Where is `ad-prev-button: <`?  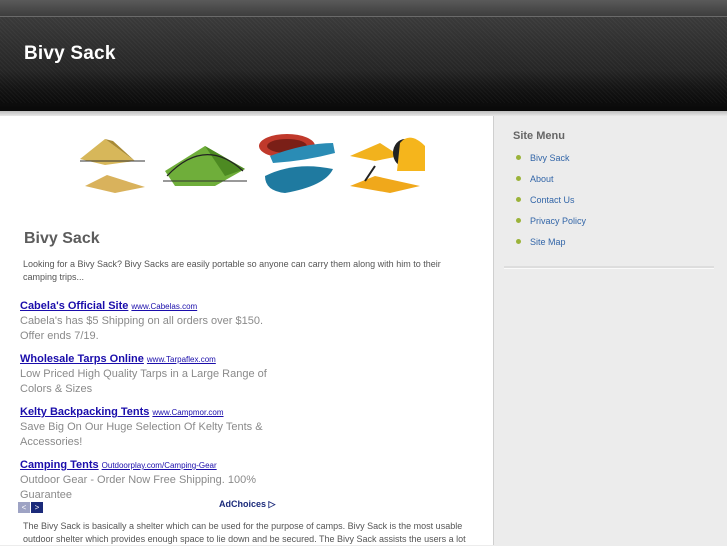
ad-prev-button: < is located at coordinates (24, 508).